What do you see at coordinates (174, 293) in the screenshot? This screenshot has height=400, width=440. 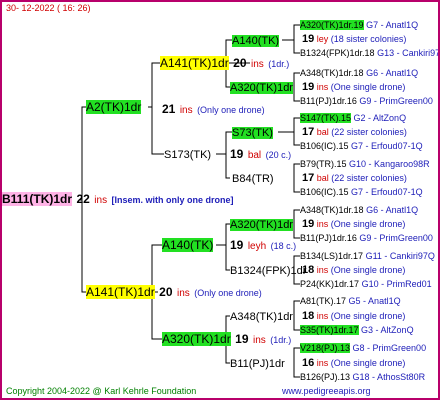 I see `gen1-lower-node: A141(TK)1dr 20 ins (Only one drone)` at bounding box center [174, 293].